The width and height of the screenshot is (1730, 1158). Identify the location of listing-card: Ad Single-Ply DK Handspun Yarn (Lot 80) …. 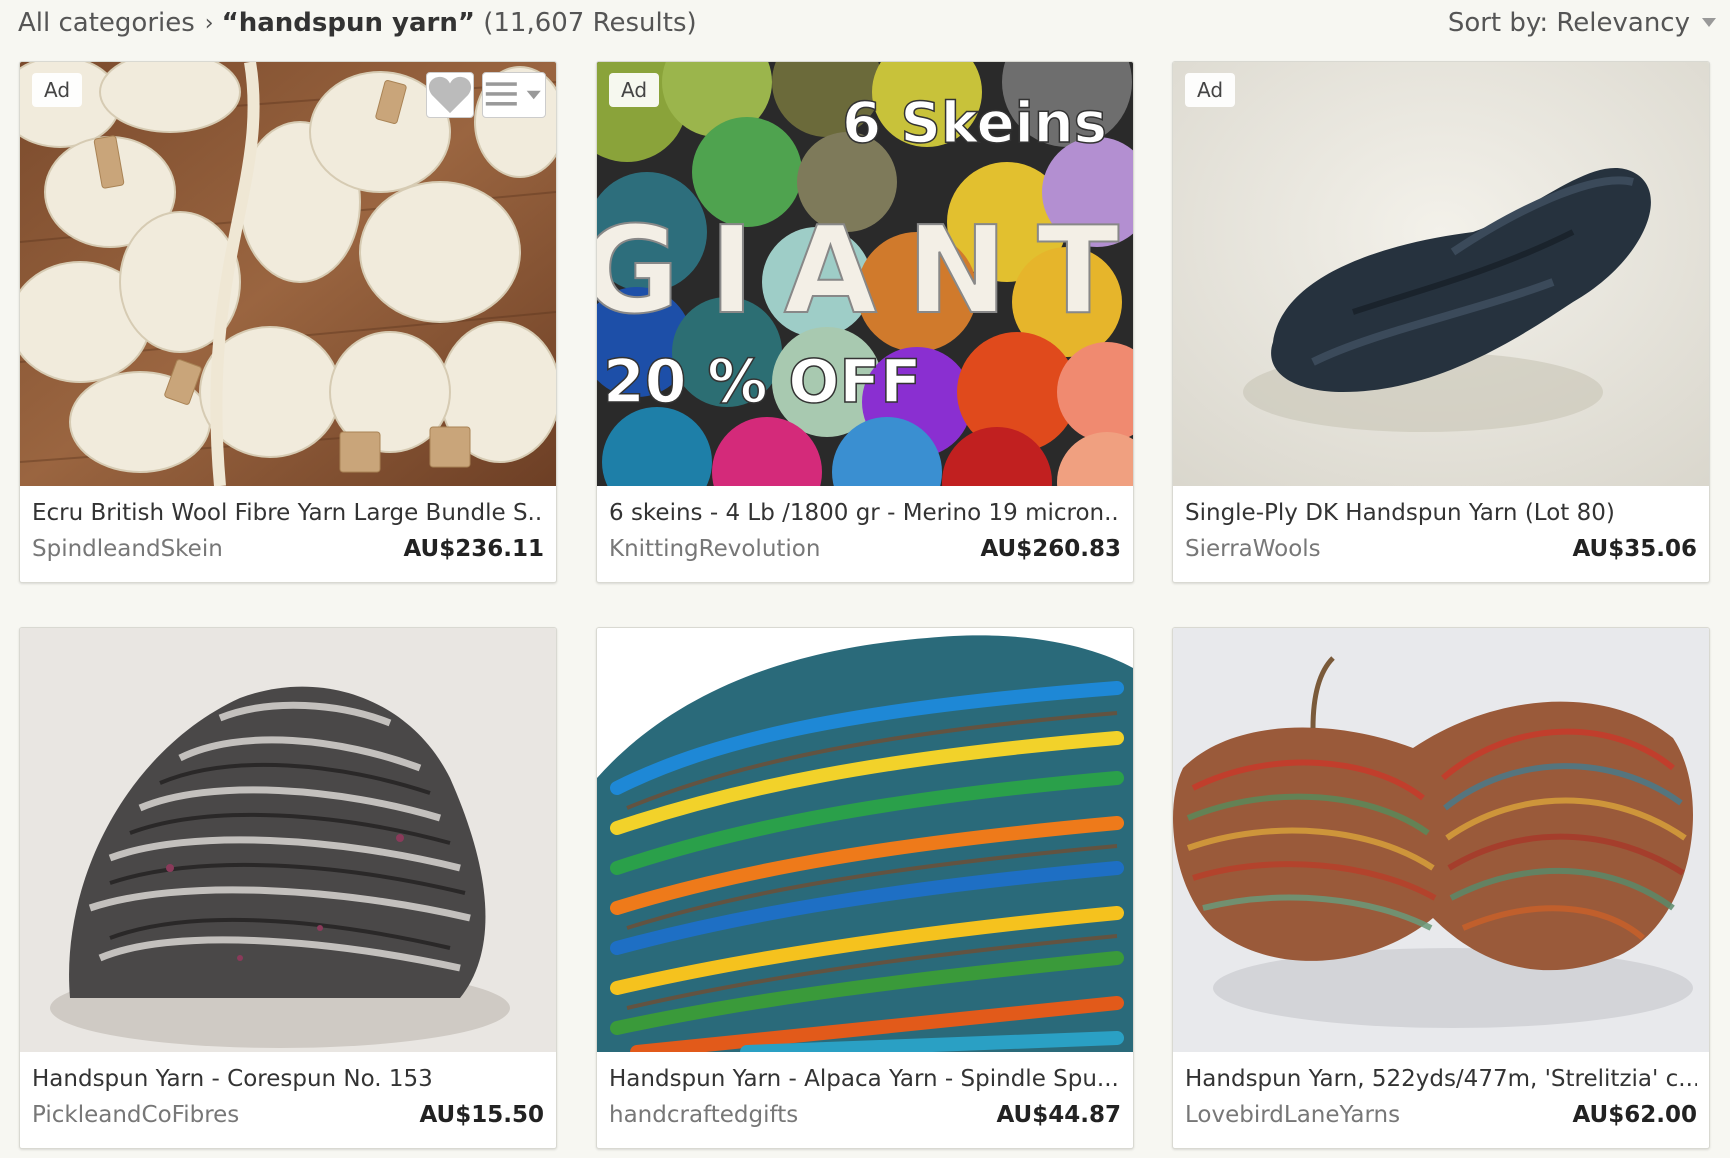
(1441, 322).